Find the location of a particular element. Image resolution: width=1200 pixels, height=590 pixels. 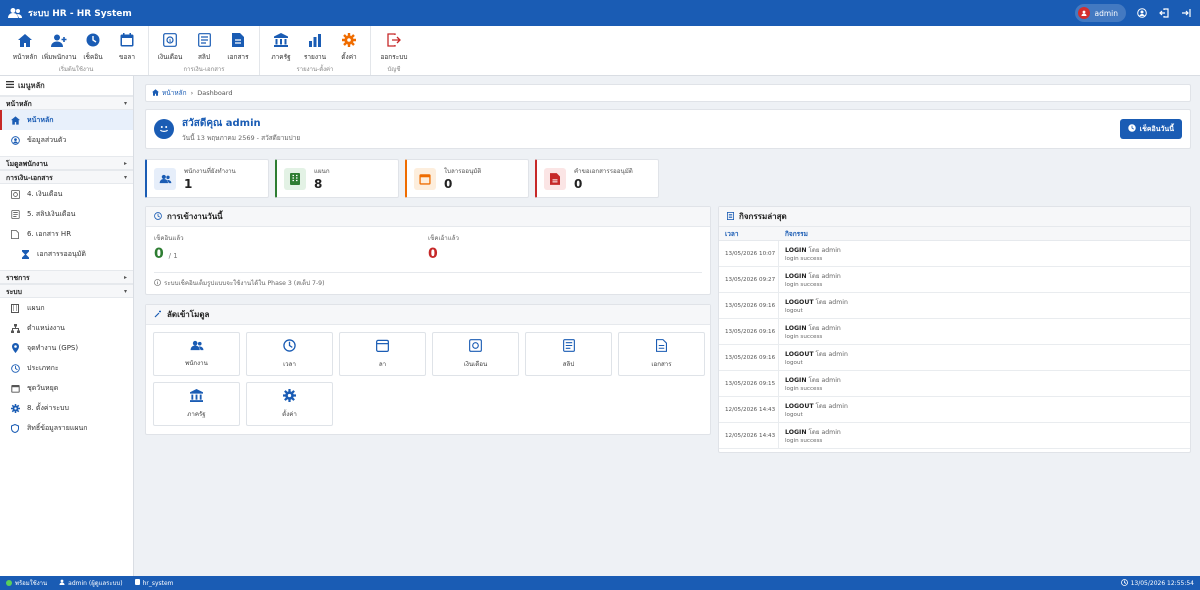

activity-time: 13/05/2026 10:07 is located at coordinates (749, 253).